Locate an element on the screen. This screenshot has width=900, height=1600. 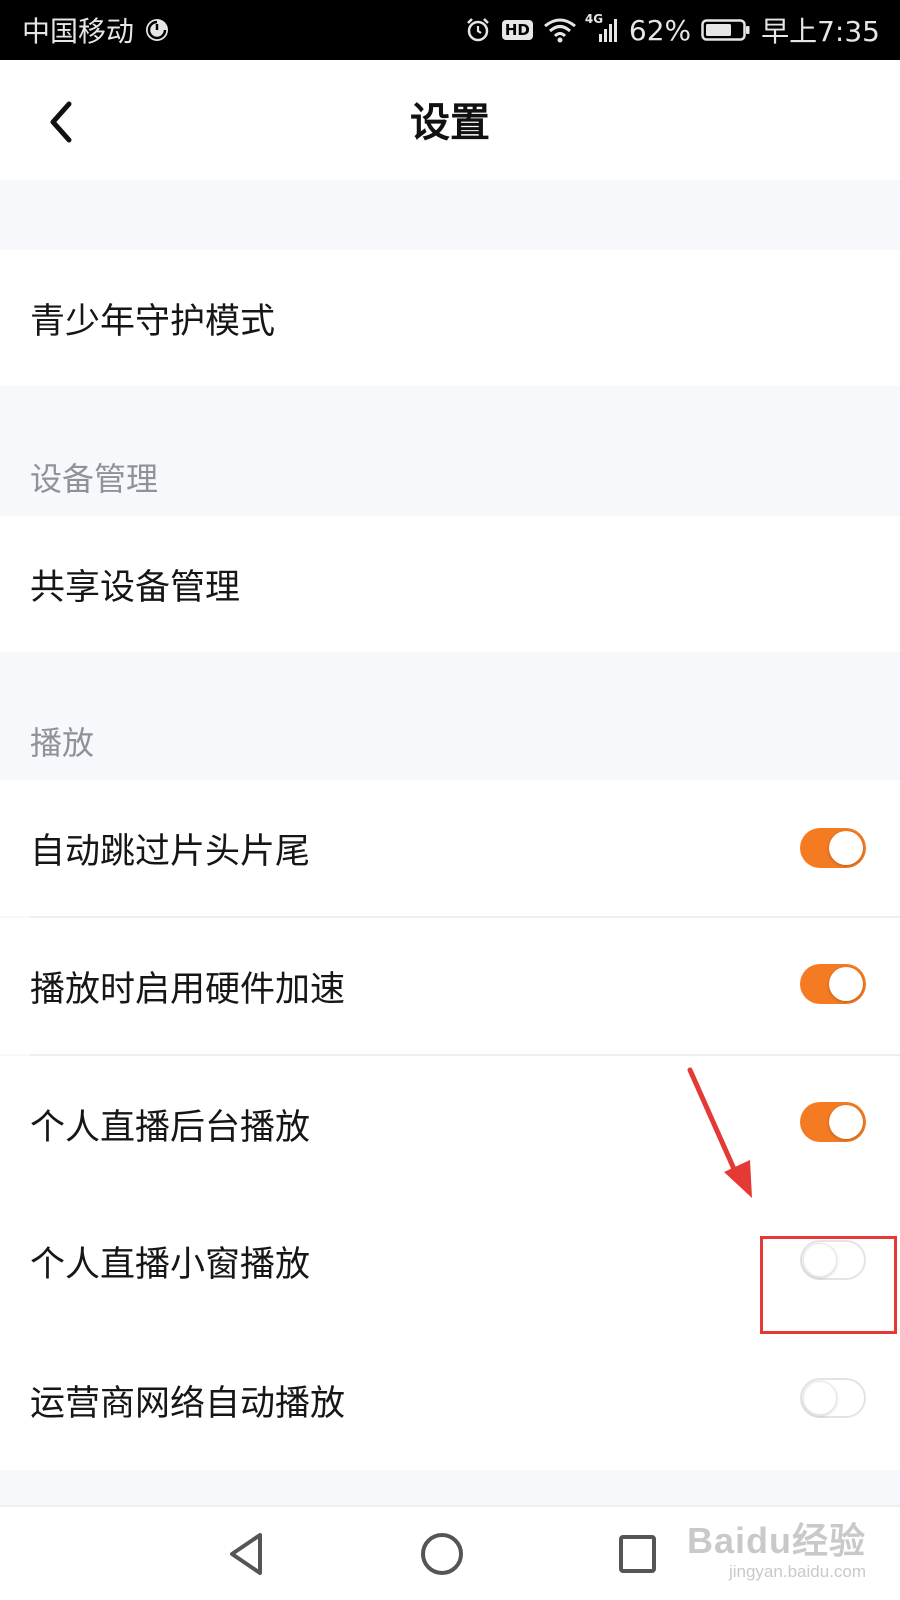
live-background-label: 个人直播后台播放 is located at coordinates (170, 1127).